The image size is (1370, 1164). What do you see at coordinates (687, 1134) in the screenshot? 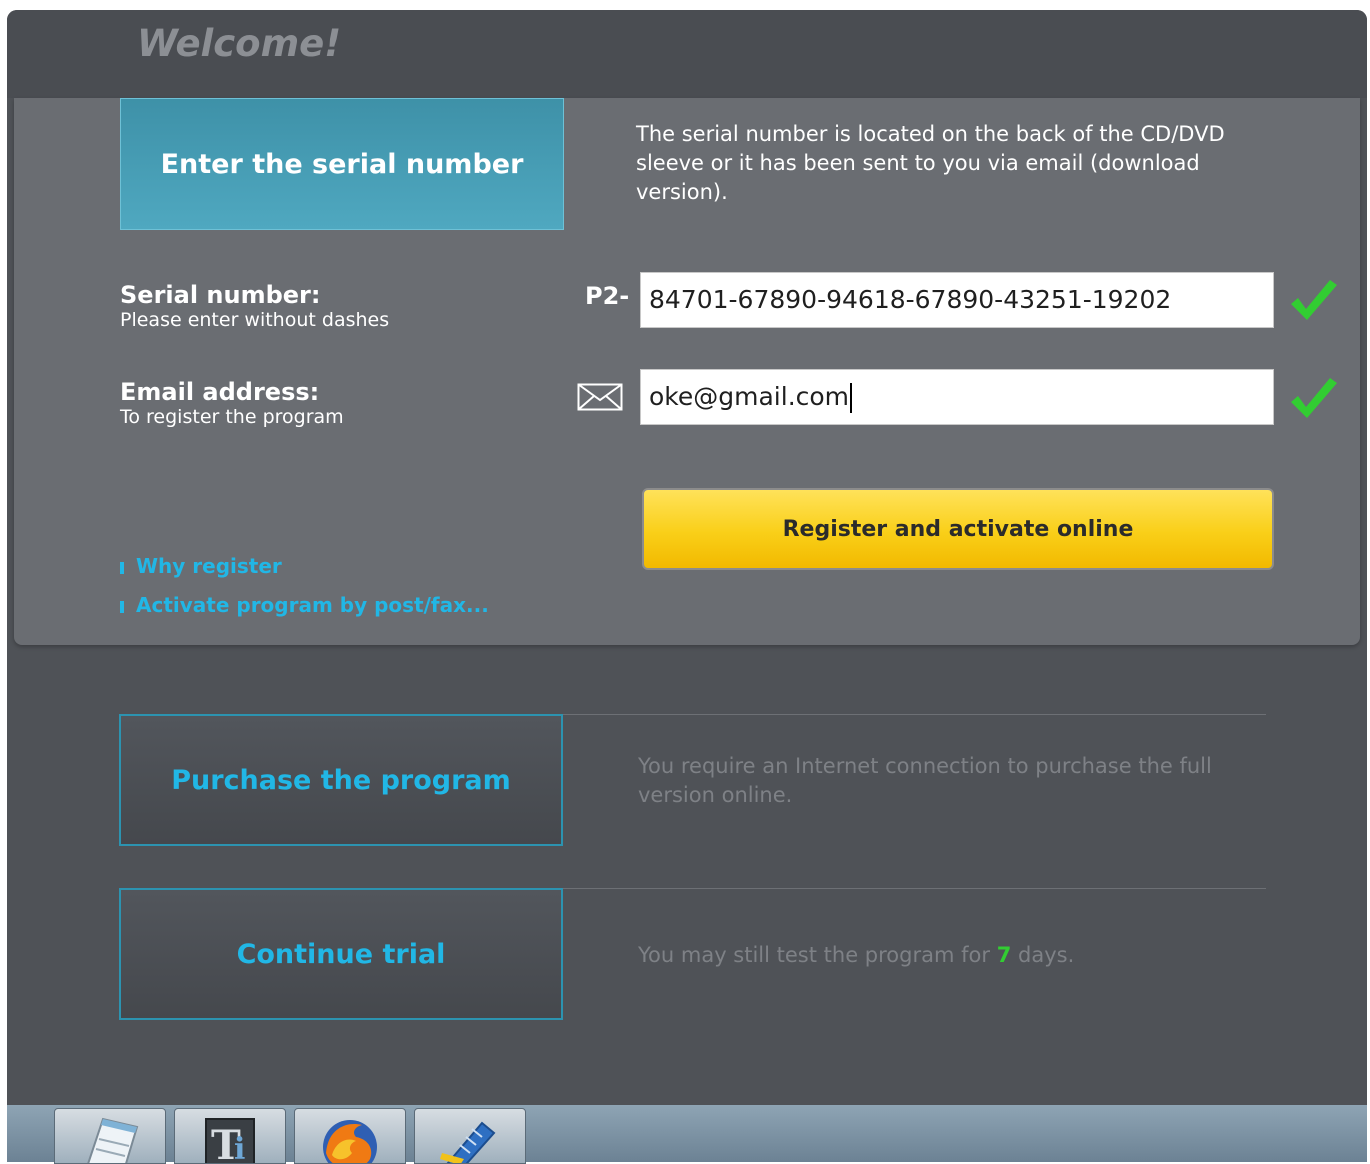
I see `taskbar: T i` at bounding box center [687, 1134].